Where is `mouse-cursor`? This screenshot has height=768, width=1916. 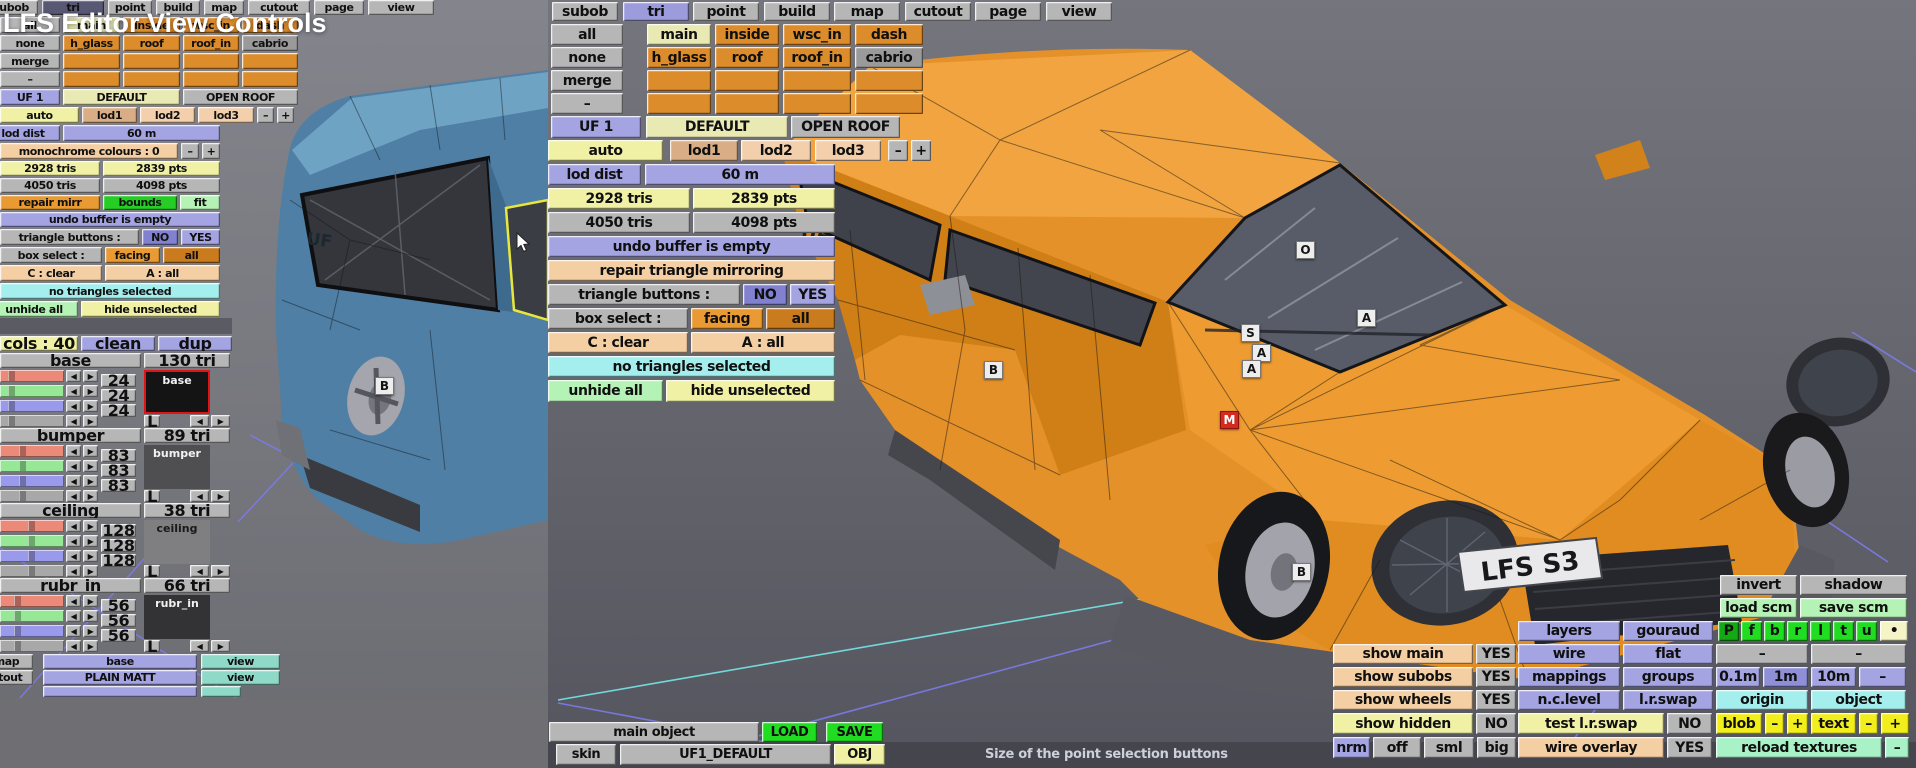
mouse-cursor is located at coordinates (523, 242).